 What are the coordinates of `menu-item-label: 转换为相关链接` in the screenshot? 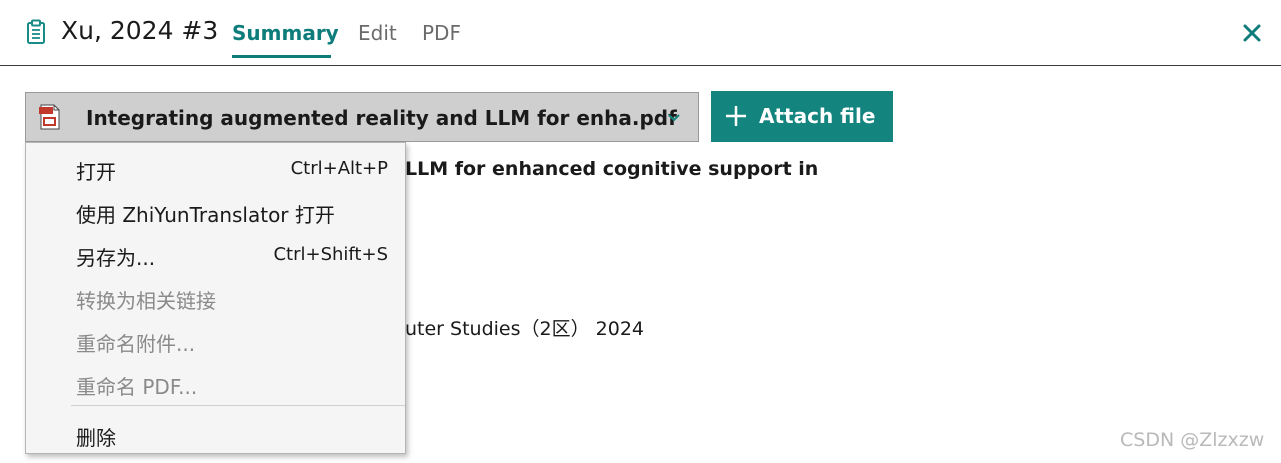 It's located at (146, 301).